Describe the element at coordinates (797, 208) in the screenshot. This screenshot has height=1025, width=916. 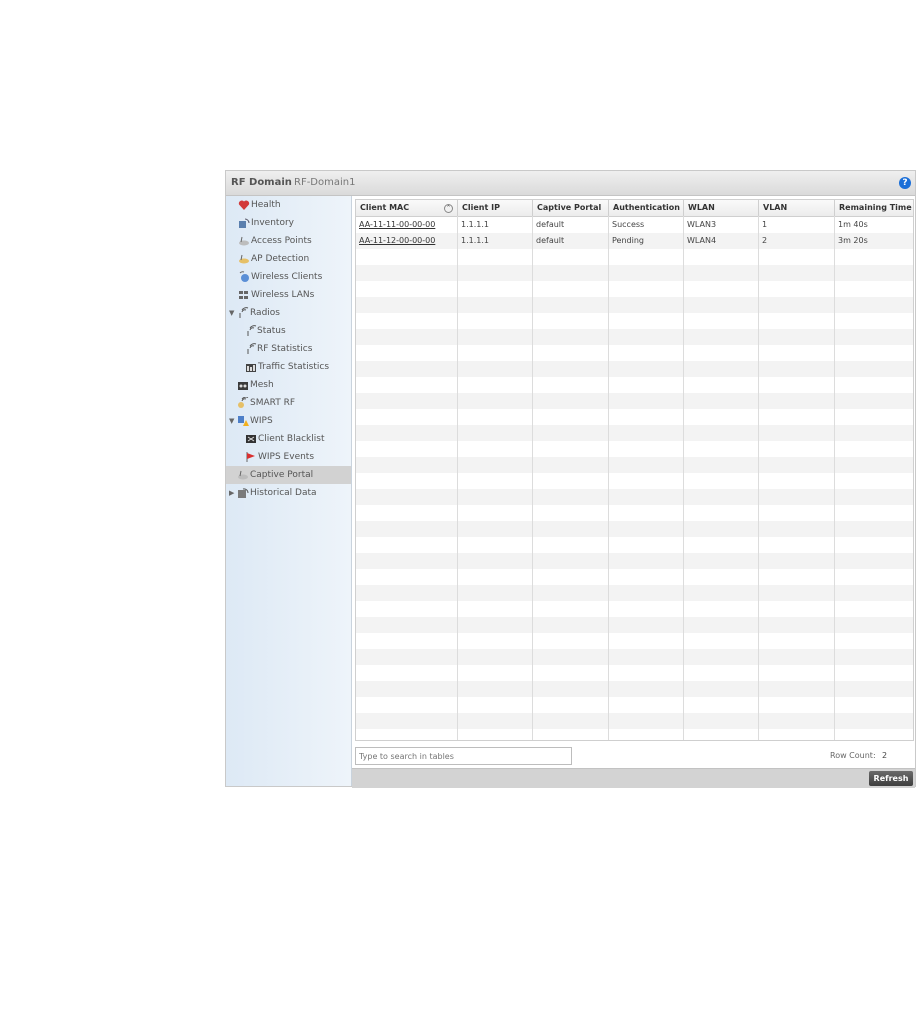
I see `column-header-vlan: VLAN` at that location.